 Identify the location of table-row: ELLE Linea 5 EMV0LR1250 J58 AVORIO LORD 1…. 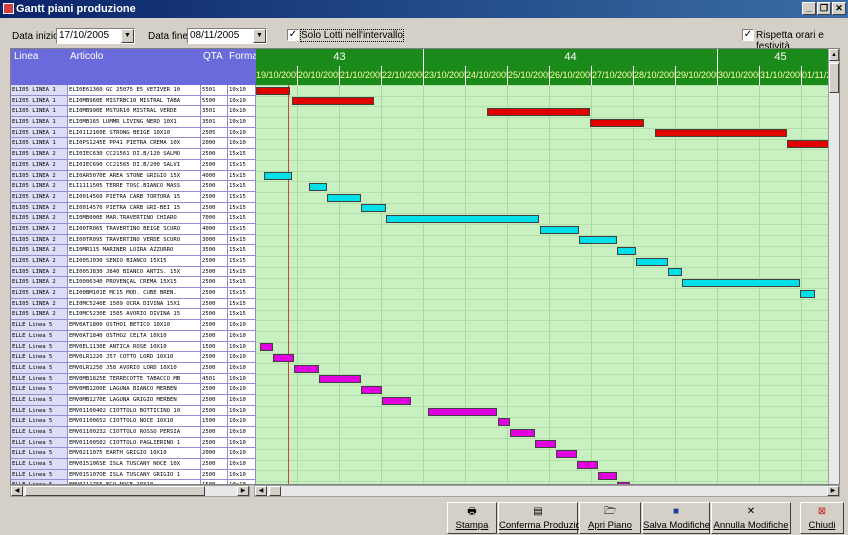
(133, 368).